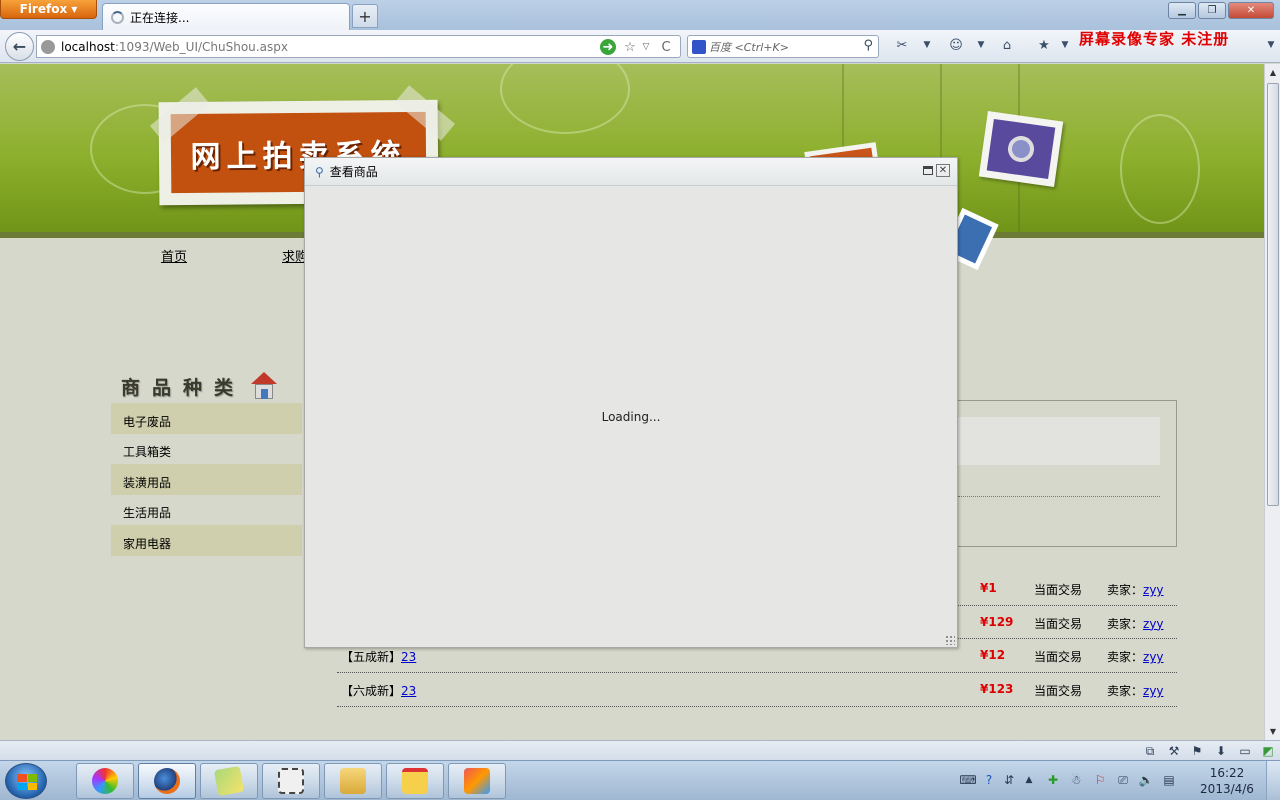 The image size is (1280, 800). Describe the element at coordinates (206, 449) in the screenshot. I see `category-item: 工具箱类` at that location.